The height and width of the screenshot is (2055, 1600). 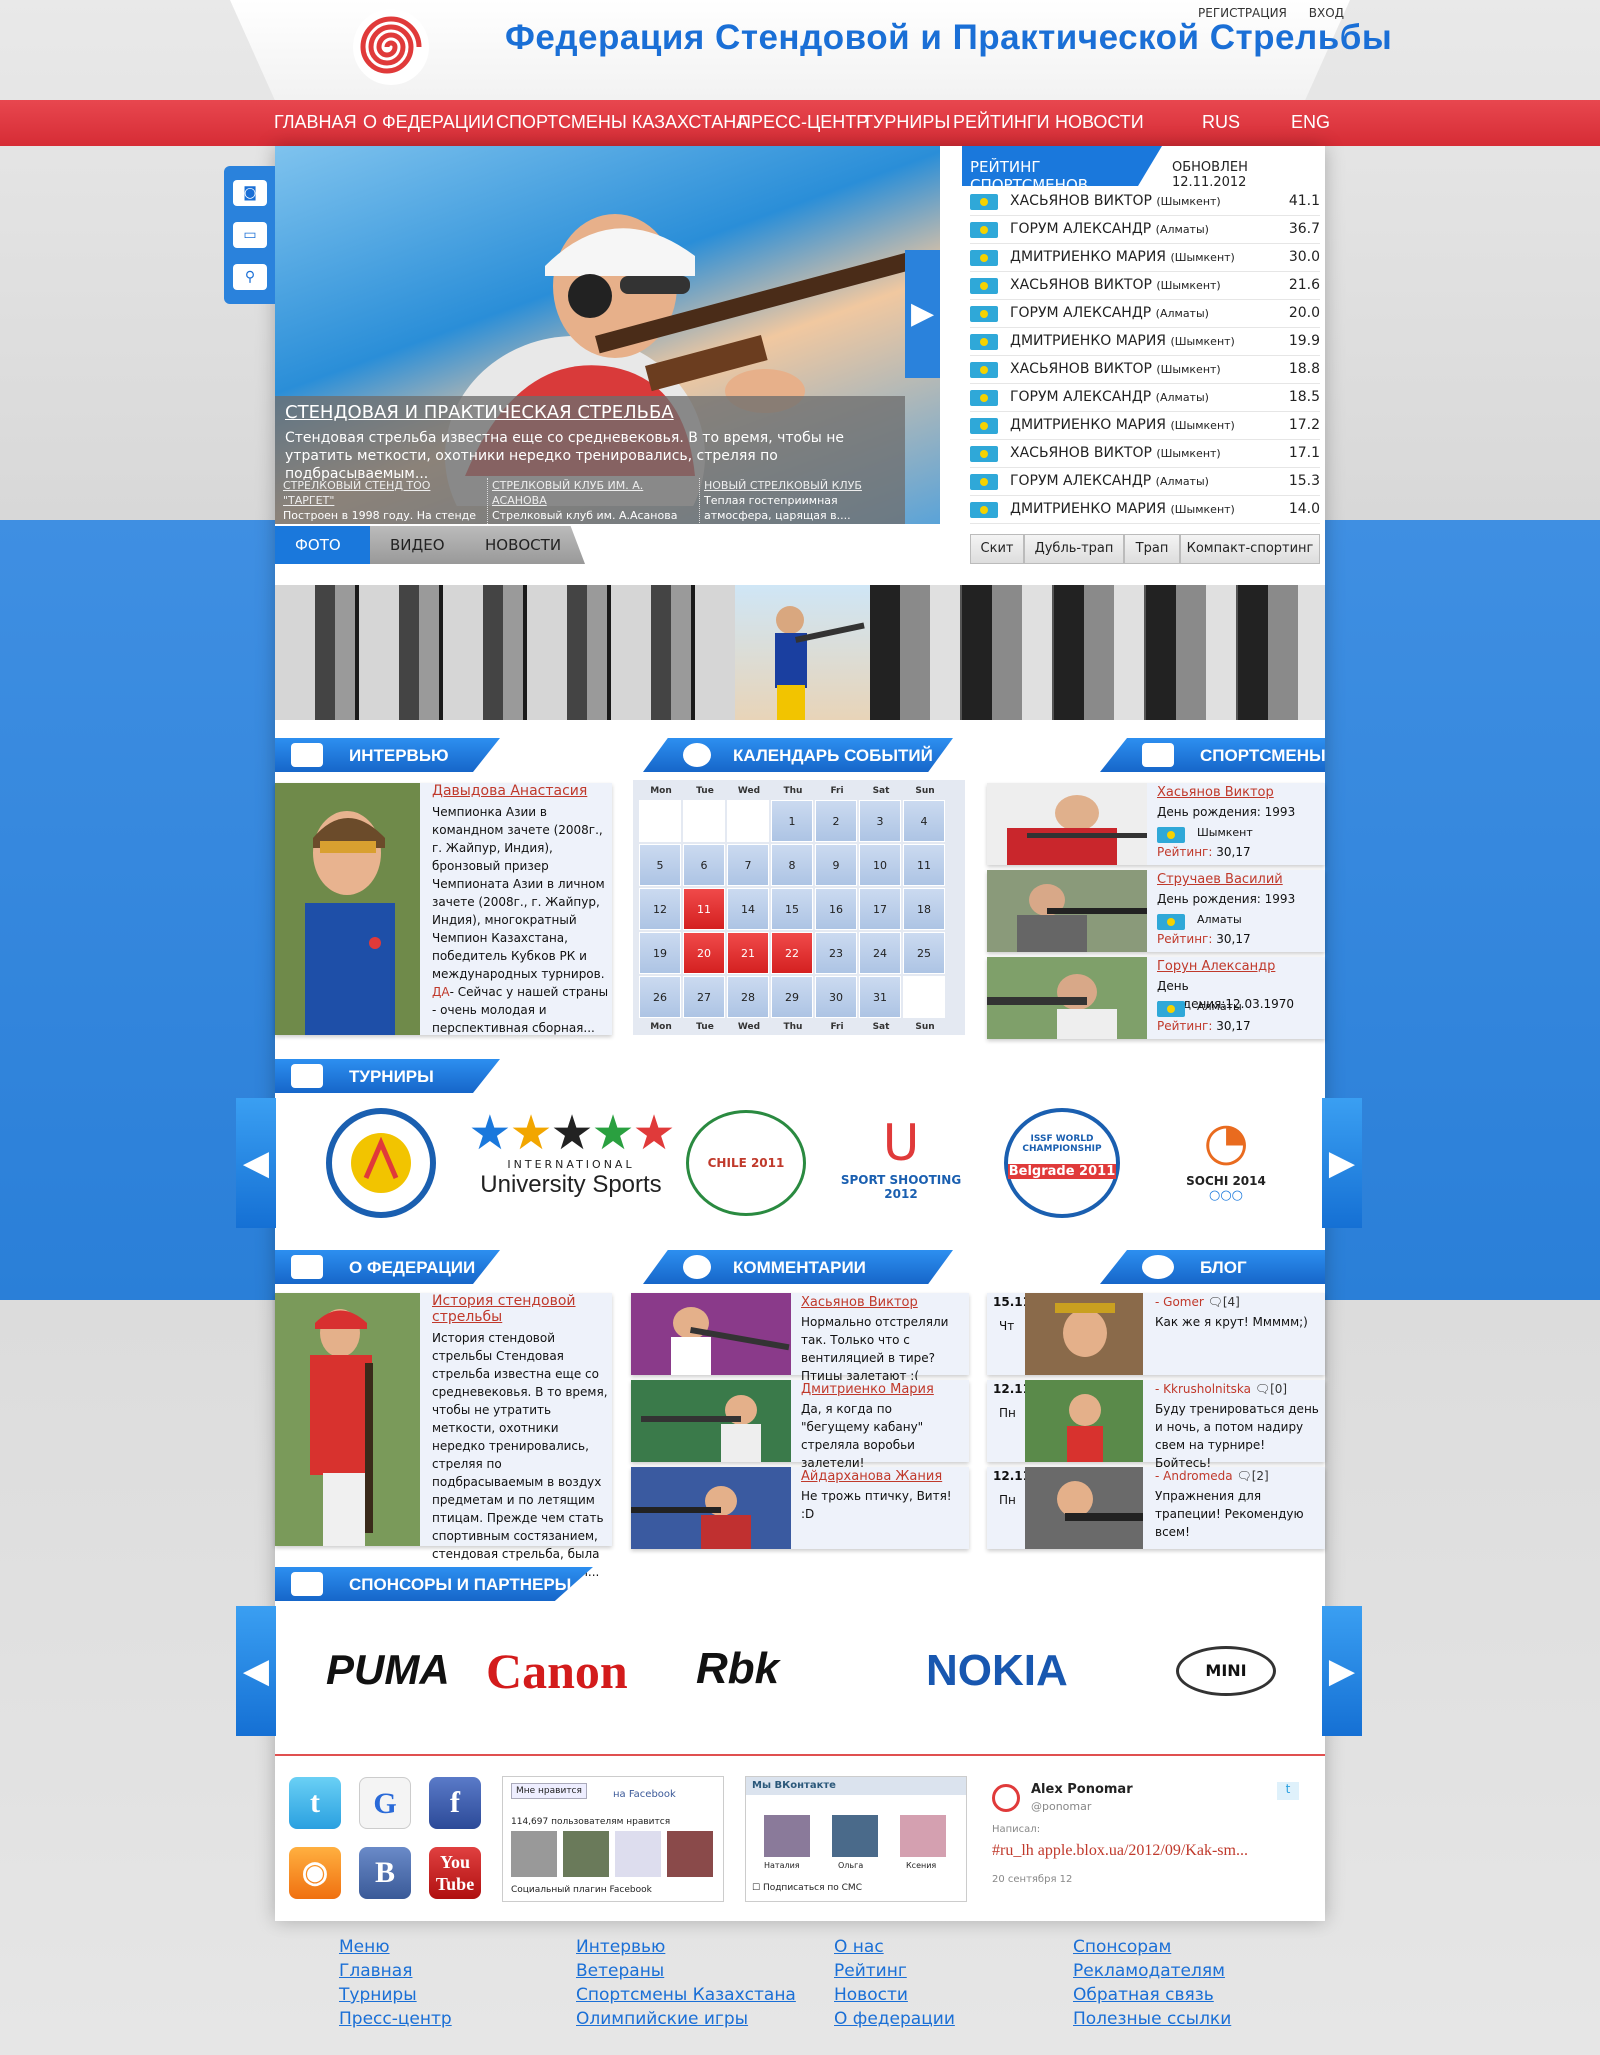 What do you see at coordinates (803, 122) in the screenshot?
I see `nav-press: ПРЕСС-ЦЕНТР` at bounding box center [803, 122].